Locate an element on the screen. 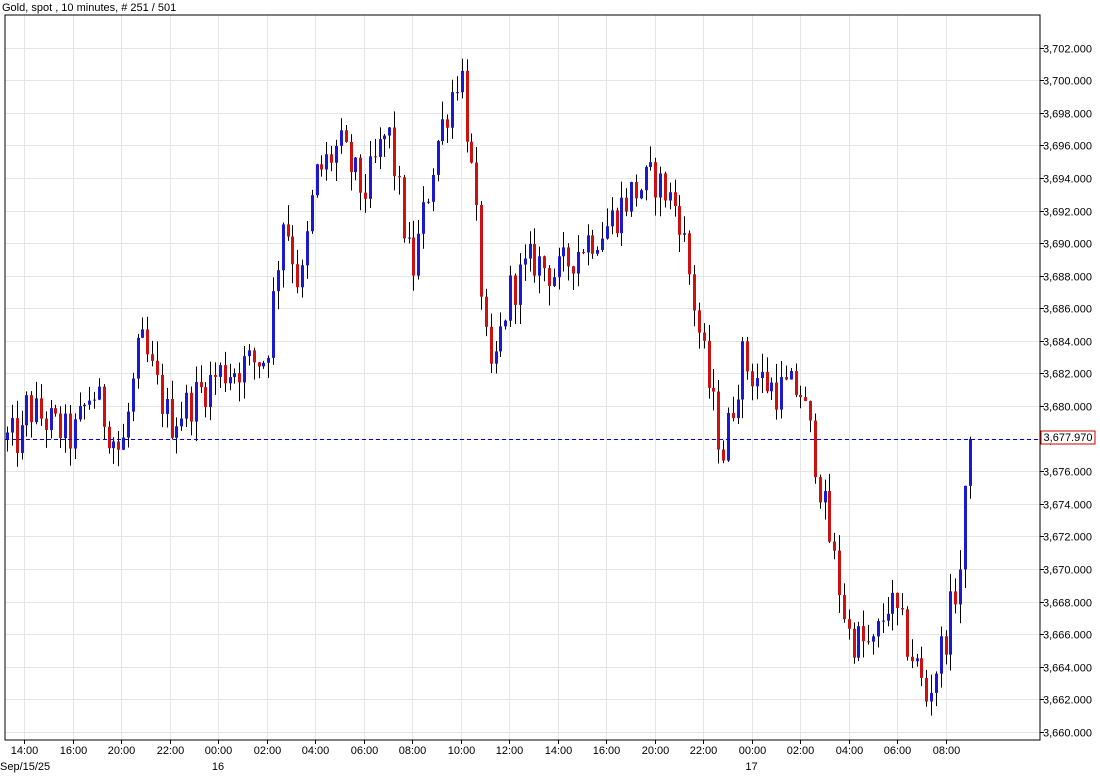 This screenshot has width=1100, height=777. y-tick-label: 3,664.000 is located at coordinates (1067, 669).